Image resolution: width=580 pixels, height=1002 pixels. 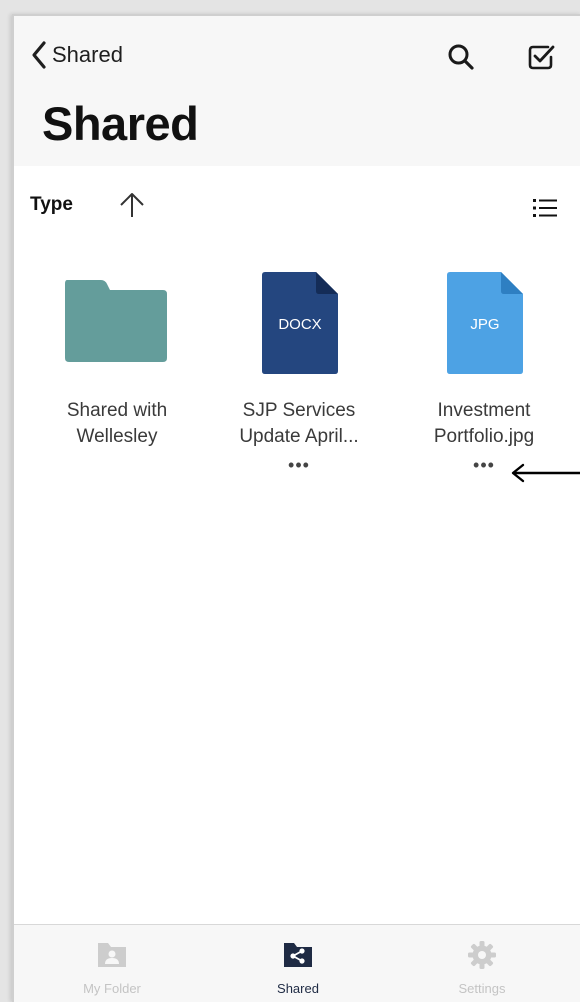 What do you see at coordinates (117, 423) in the screenshot?
I see `file-name: Shared with Wellesley` at bounding box center [117, 423].